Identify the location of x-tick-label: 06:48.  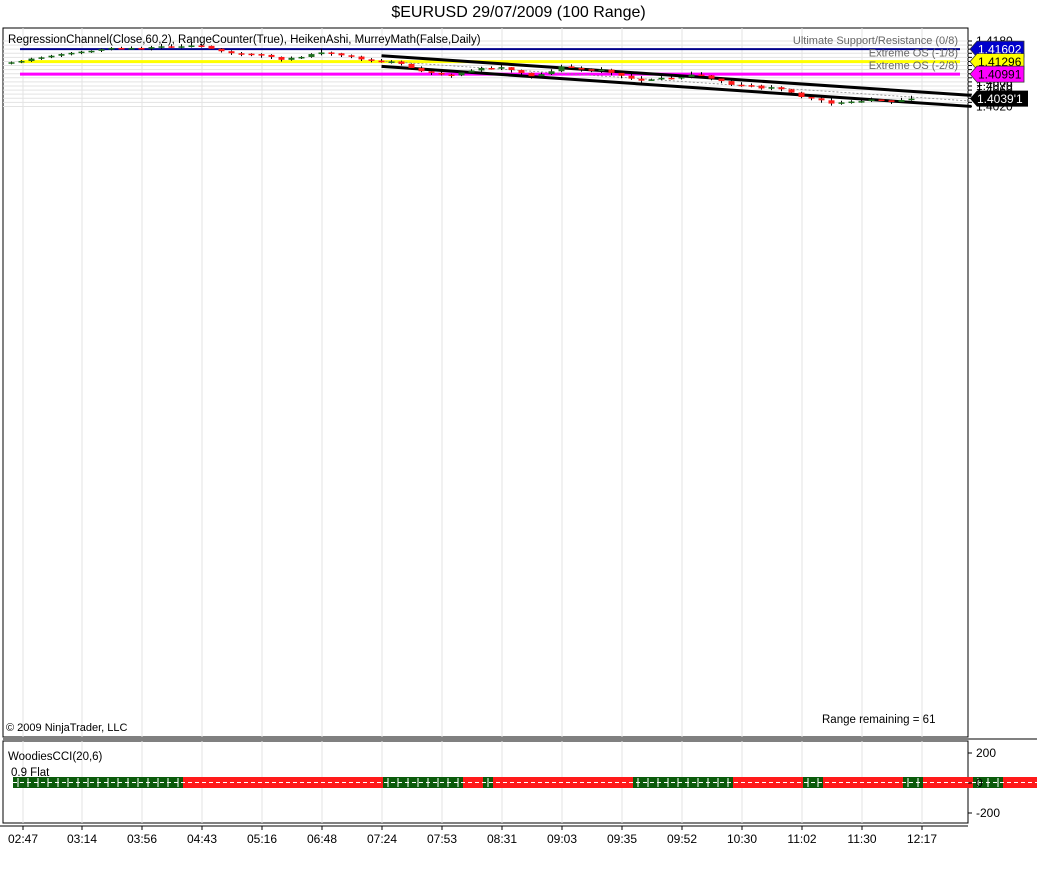
(322, 839).